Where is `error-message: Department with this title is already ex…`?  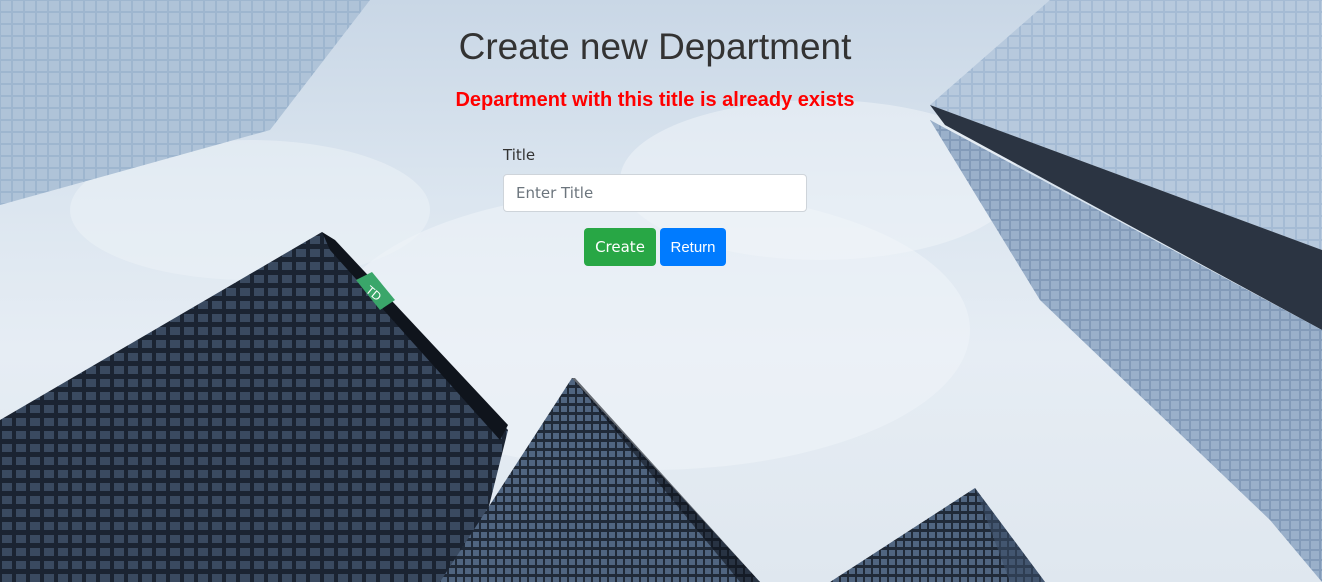 error-message: Department with this title is already ex… is located at coordinates (655, 100).